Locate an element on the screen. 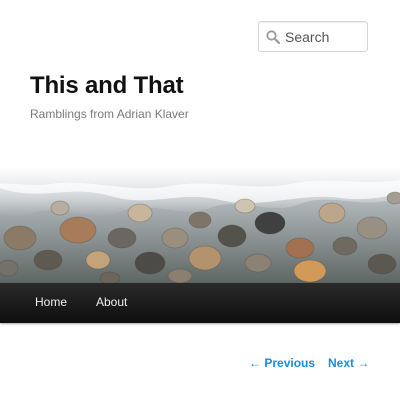  search-input is located at coordinates (324, 37).